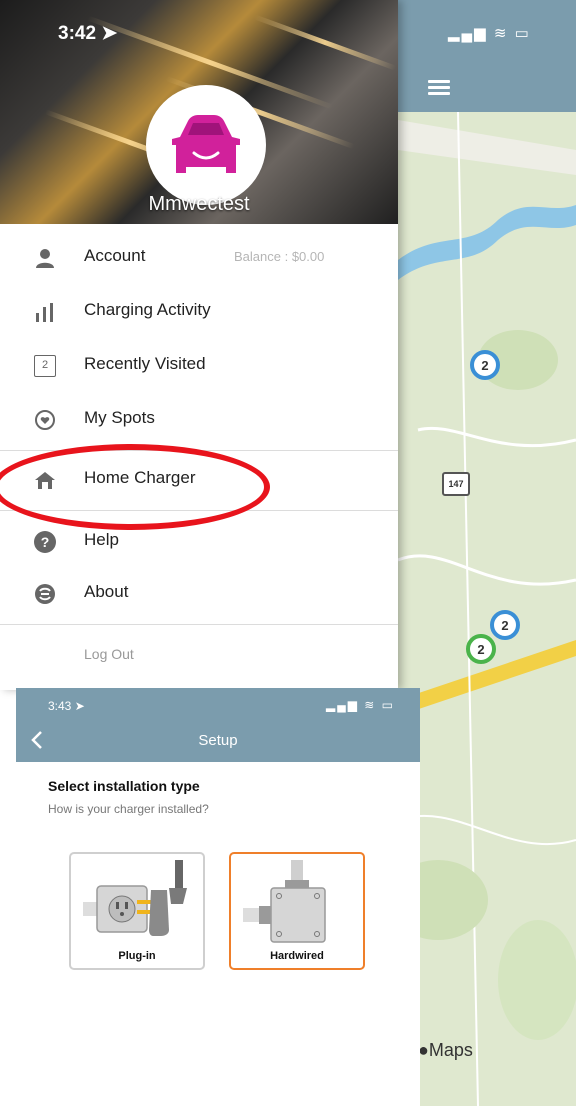 The height and width of the screenshot is (1106, 576). I want to click on divider, so click(199, 624).